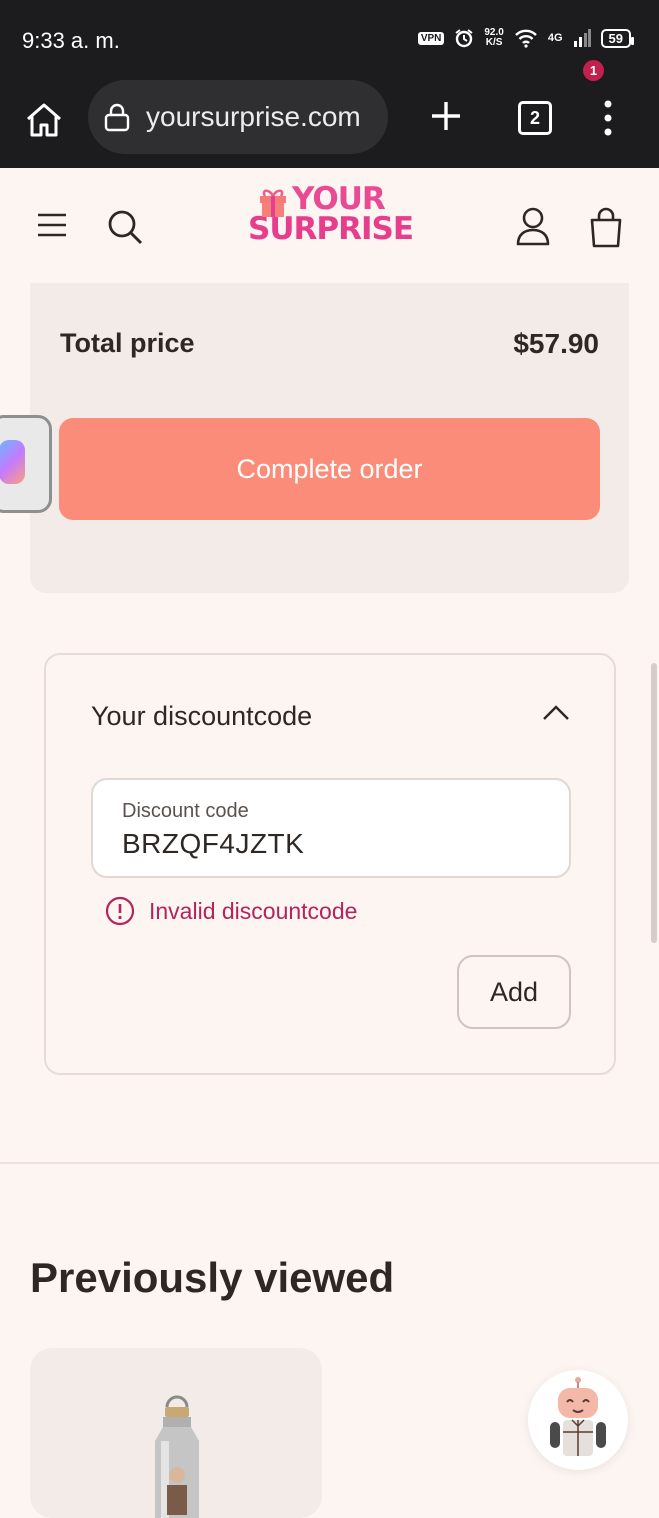 Image resolution: width=659 pixels, height=1518 pixels. Describe the element at coordinates (514, 992) in the screenshot. I see `add-discount-button: Add` at that location.